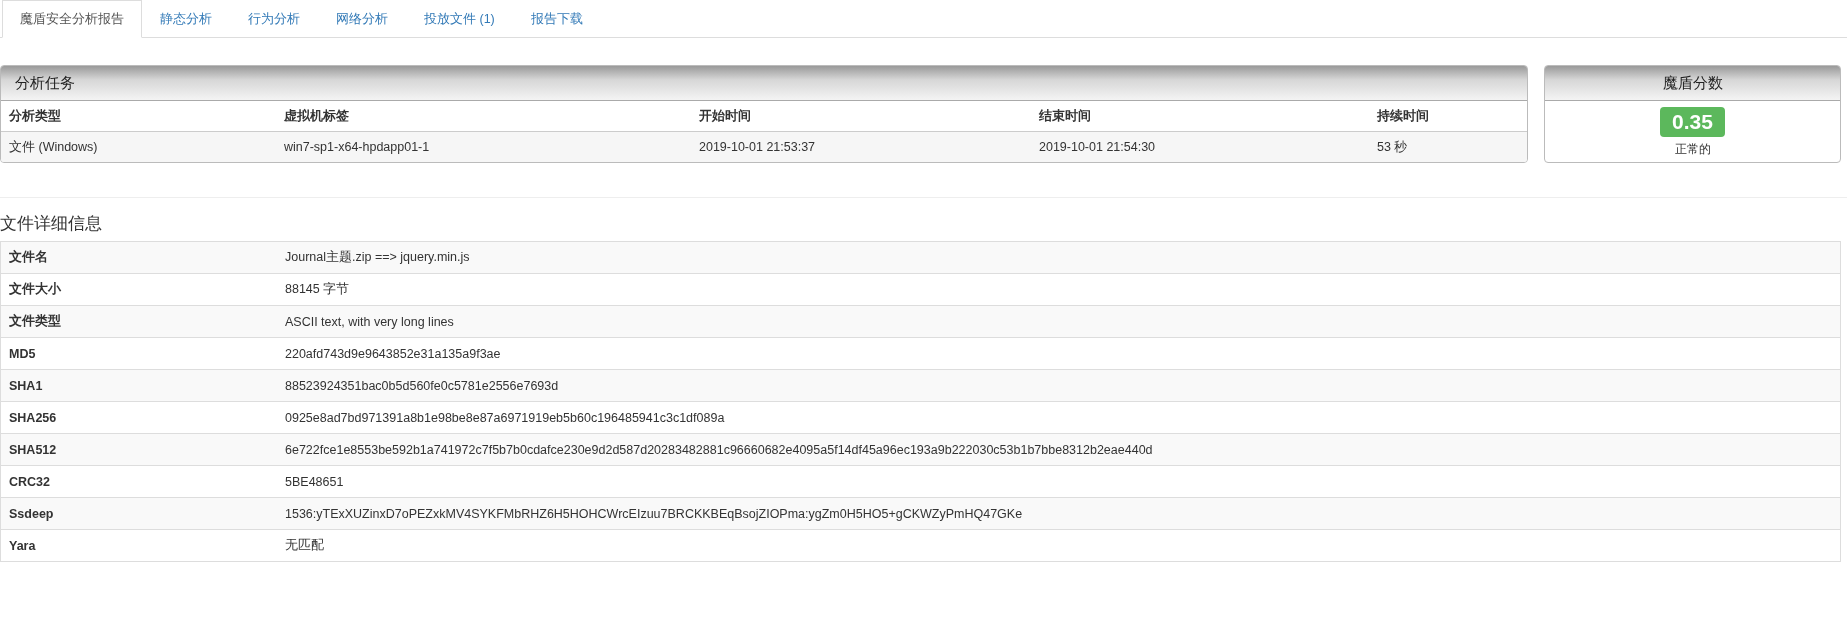 The width and height of the screenshot is (1847, 620). What do you see at coordinates (72, 19) in the screenshot?
I see `tab: 魔盾安全分析报告` at bounding box center [72, 19].